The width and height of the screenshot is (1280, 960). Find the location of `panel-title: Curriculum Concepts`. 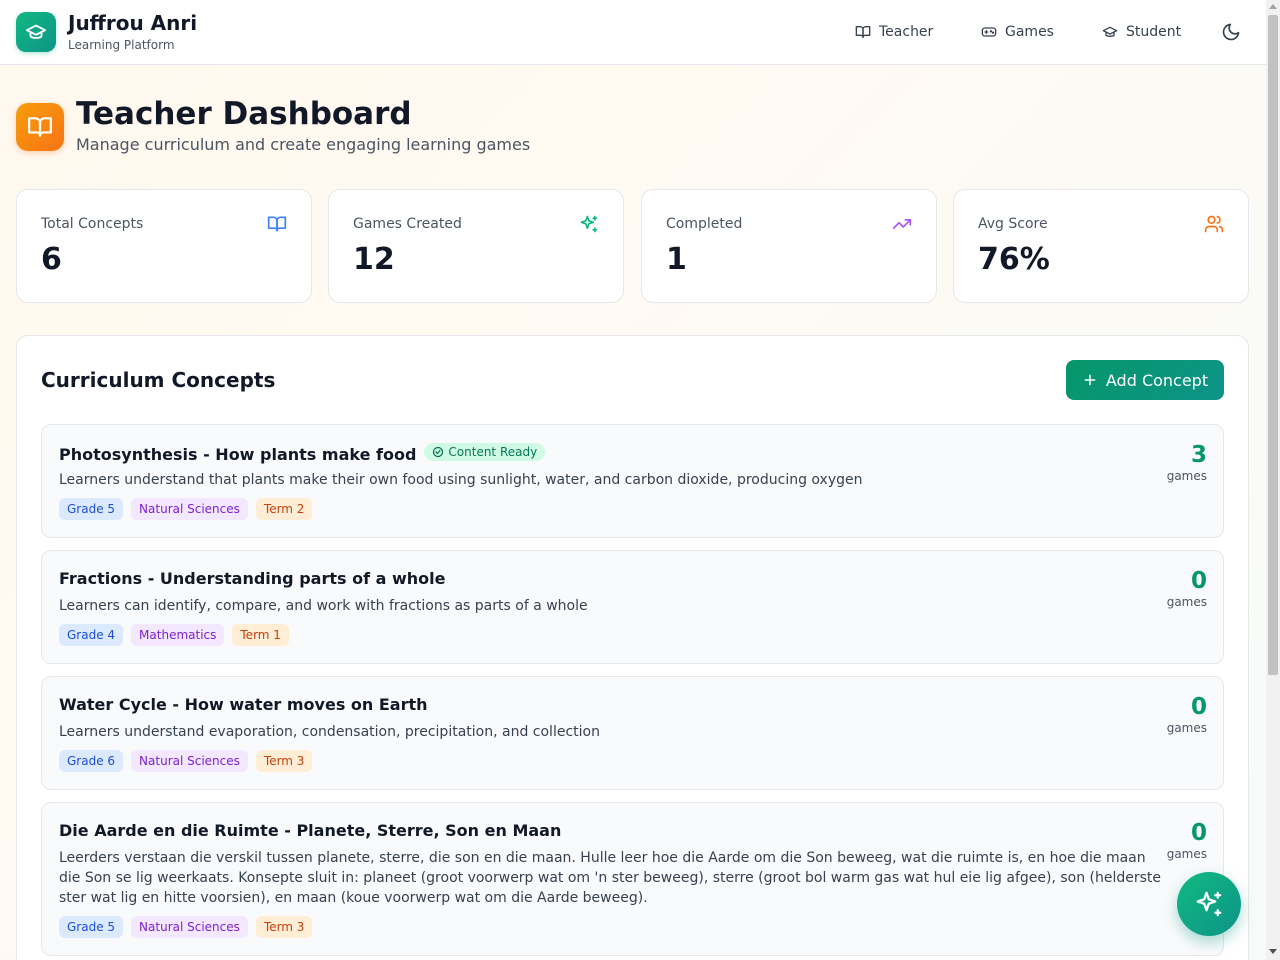

panel-title: Curriculum Concepts is located at coordinates (158, 380).